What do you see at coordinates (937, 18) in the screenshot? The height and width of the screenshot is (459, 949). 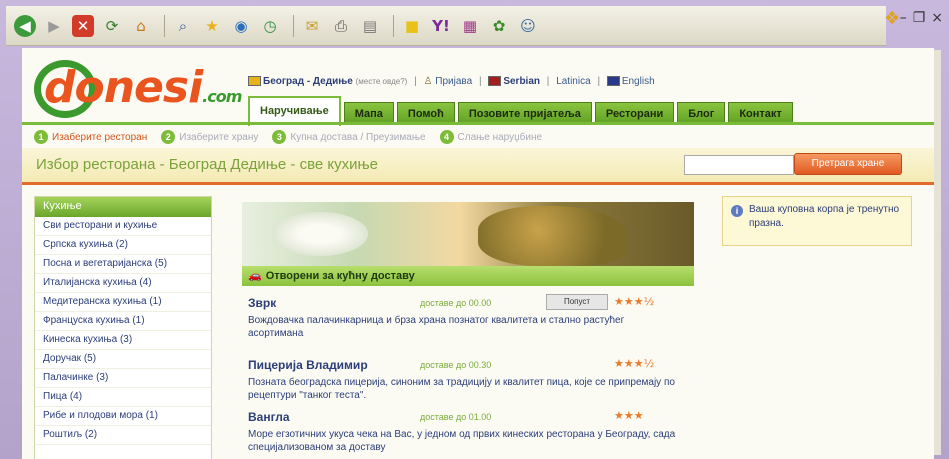 I see `close-icon: ×` at bounding box center [937, 18].